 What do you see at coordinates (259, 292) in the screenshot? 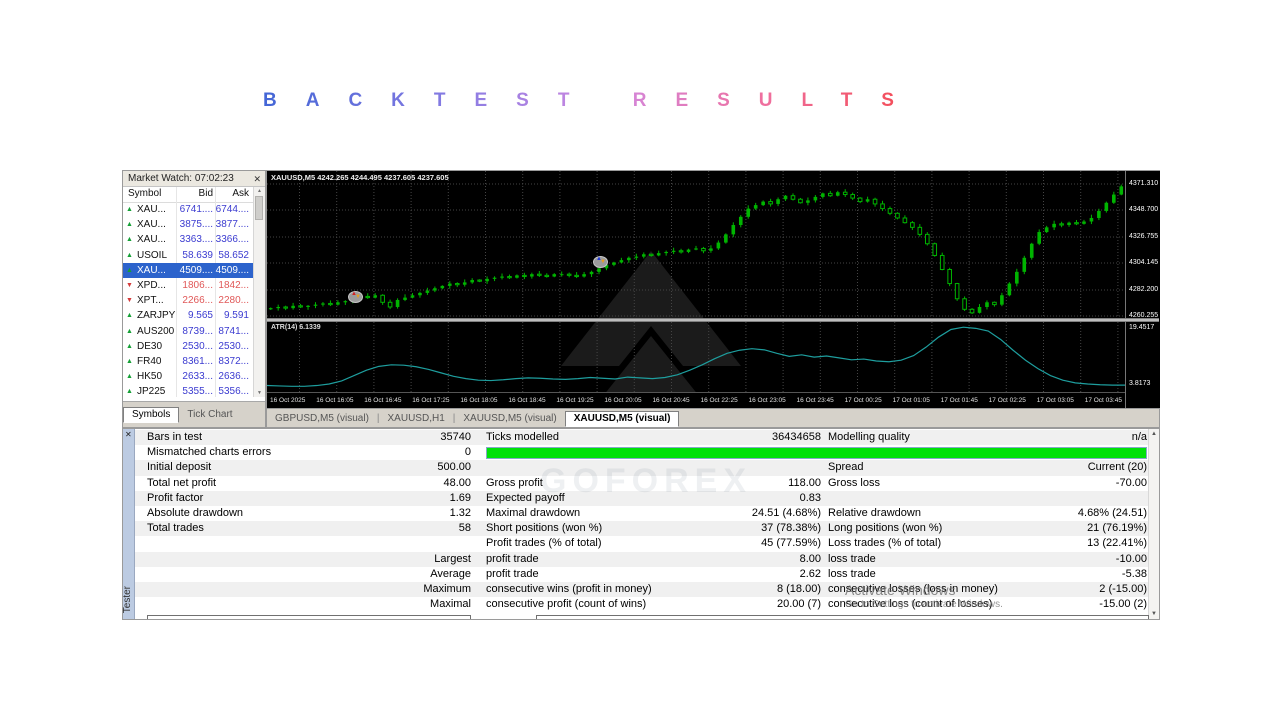
I see `market-watch-scrollbar: ▲ ▼` at bounding box center [259, 292].